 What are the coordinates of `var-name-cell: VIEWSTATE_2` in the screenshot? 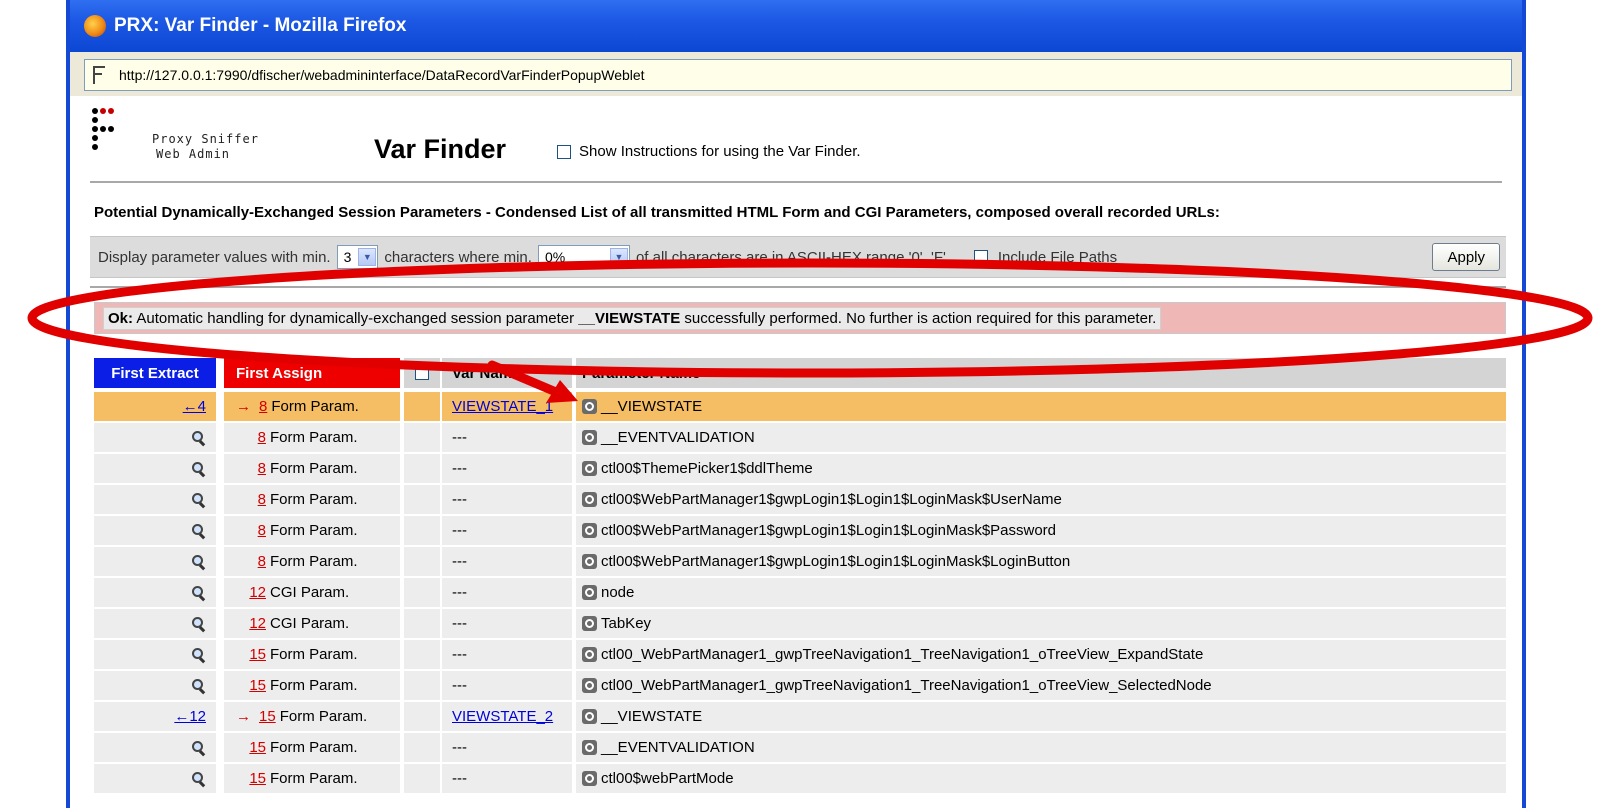 It's located at (507, 716).